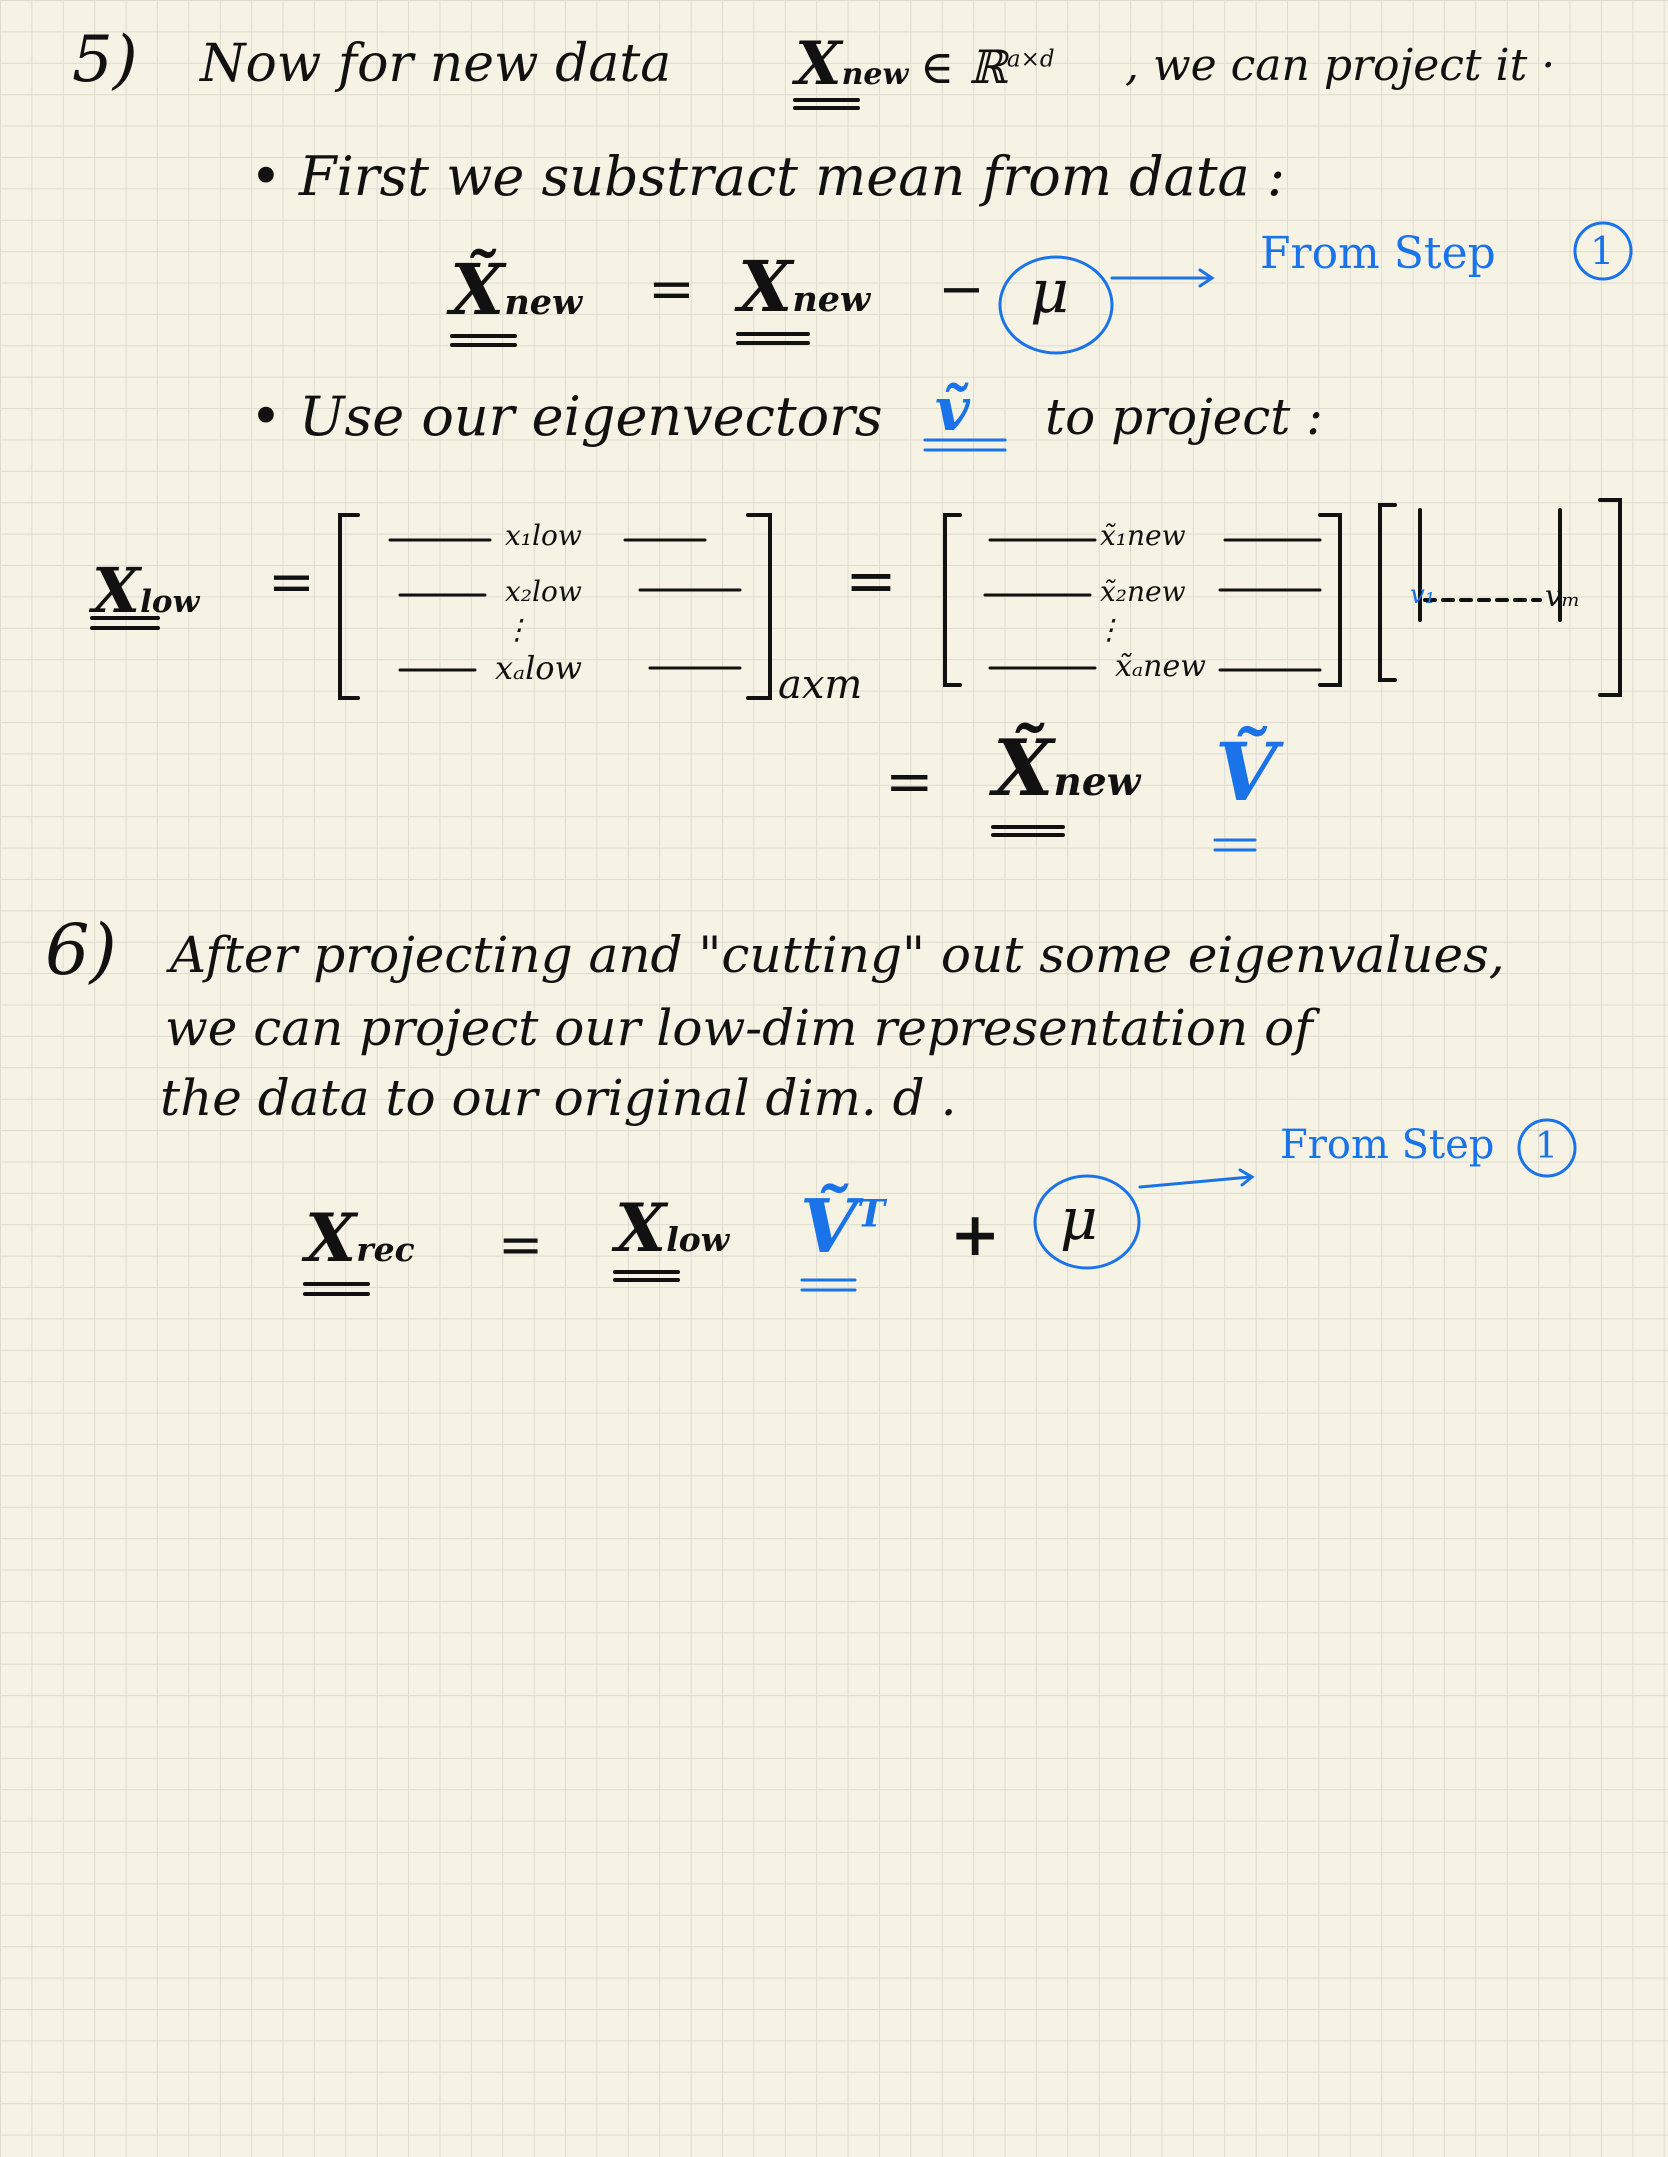  I want to click on v-tilde-transpose: ṼT, so click(842, 1227).